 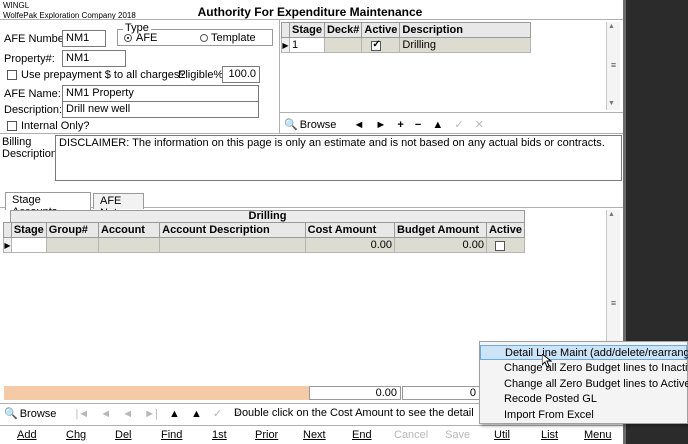 What do you see at coordinates (465, 45) in the screenshot?
I see `description-cell: Drilling` at bounding box center [465, 45].